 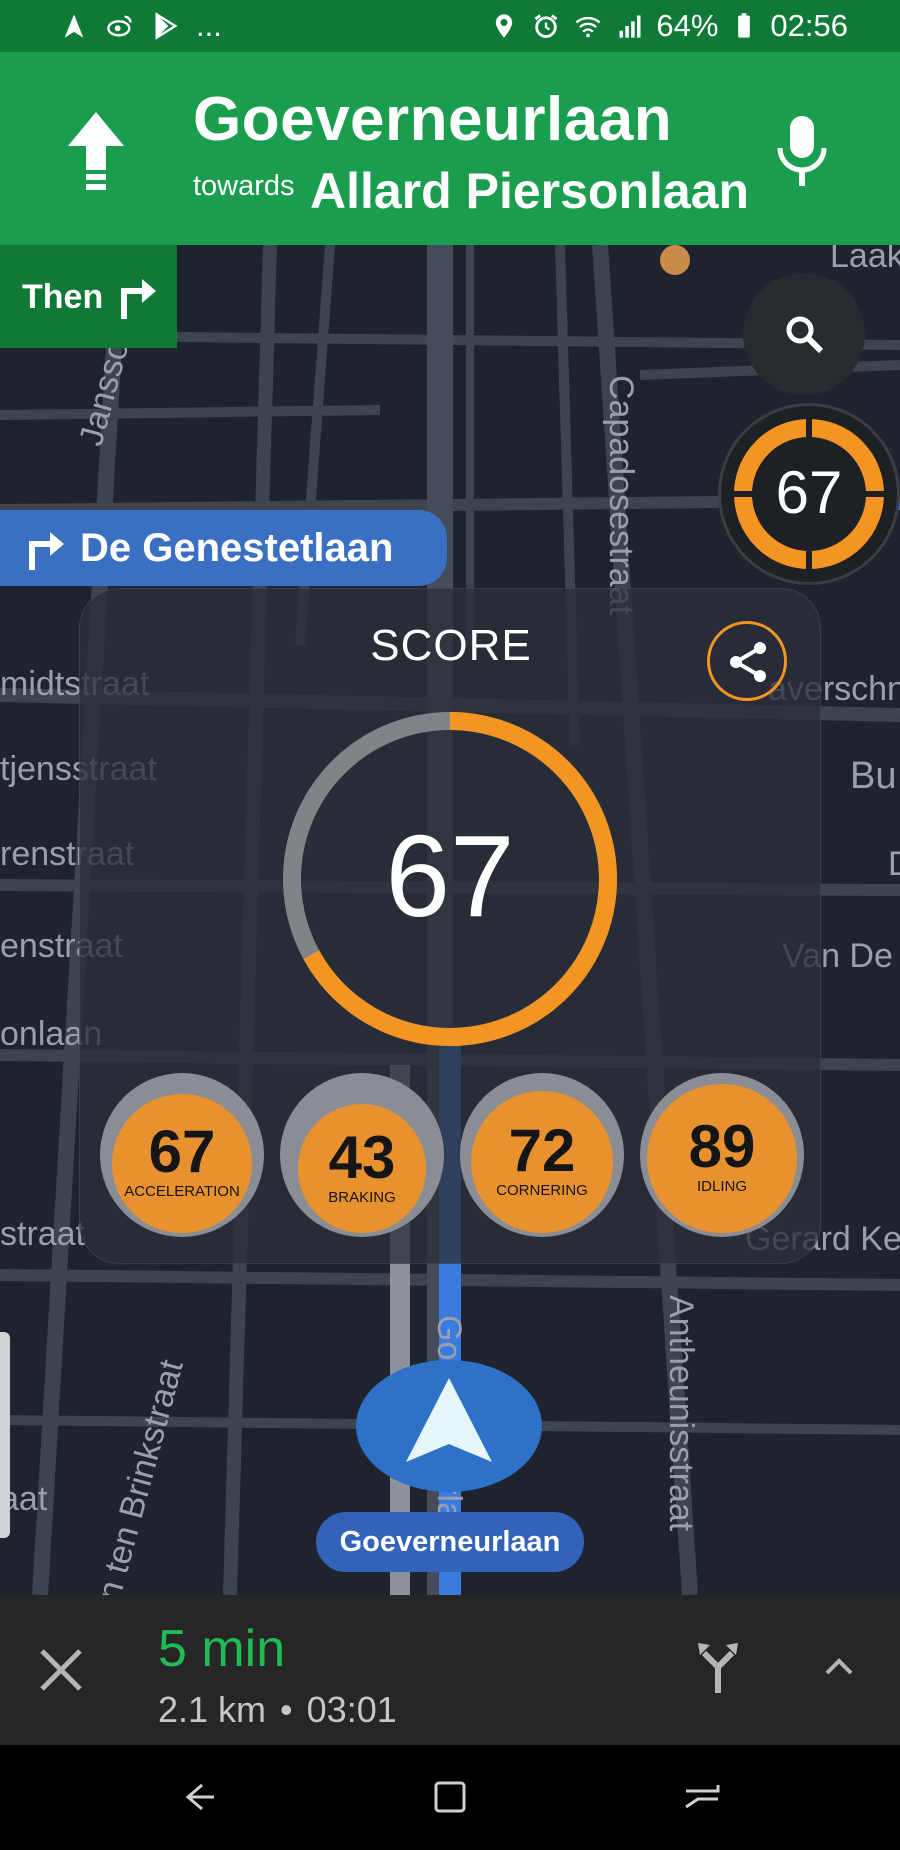 What do you see at coordinates (530, 191) in the screenshot?
I see `towards-street: Allard Piersonlaan` at bounding box center [530, 191].